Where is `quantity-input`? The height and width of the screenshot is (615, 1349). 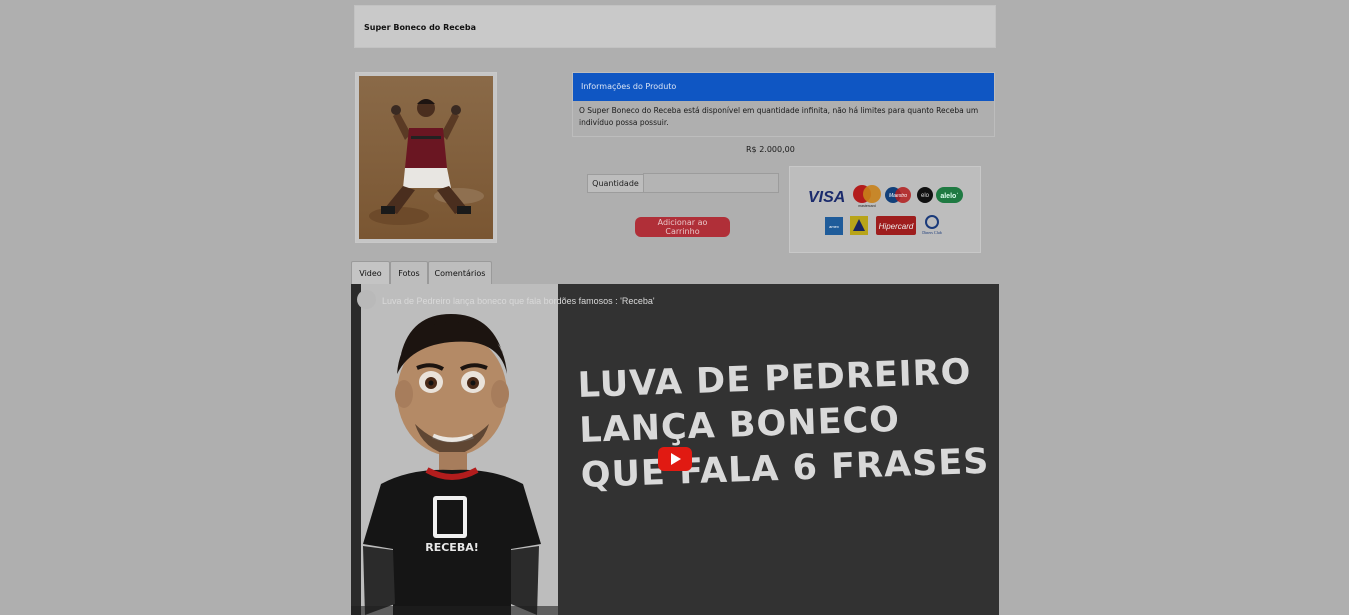 quantity-input is located at coordinates (711, 183).